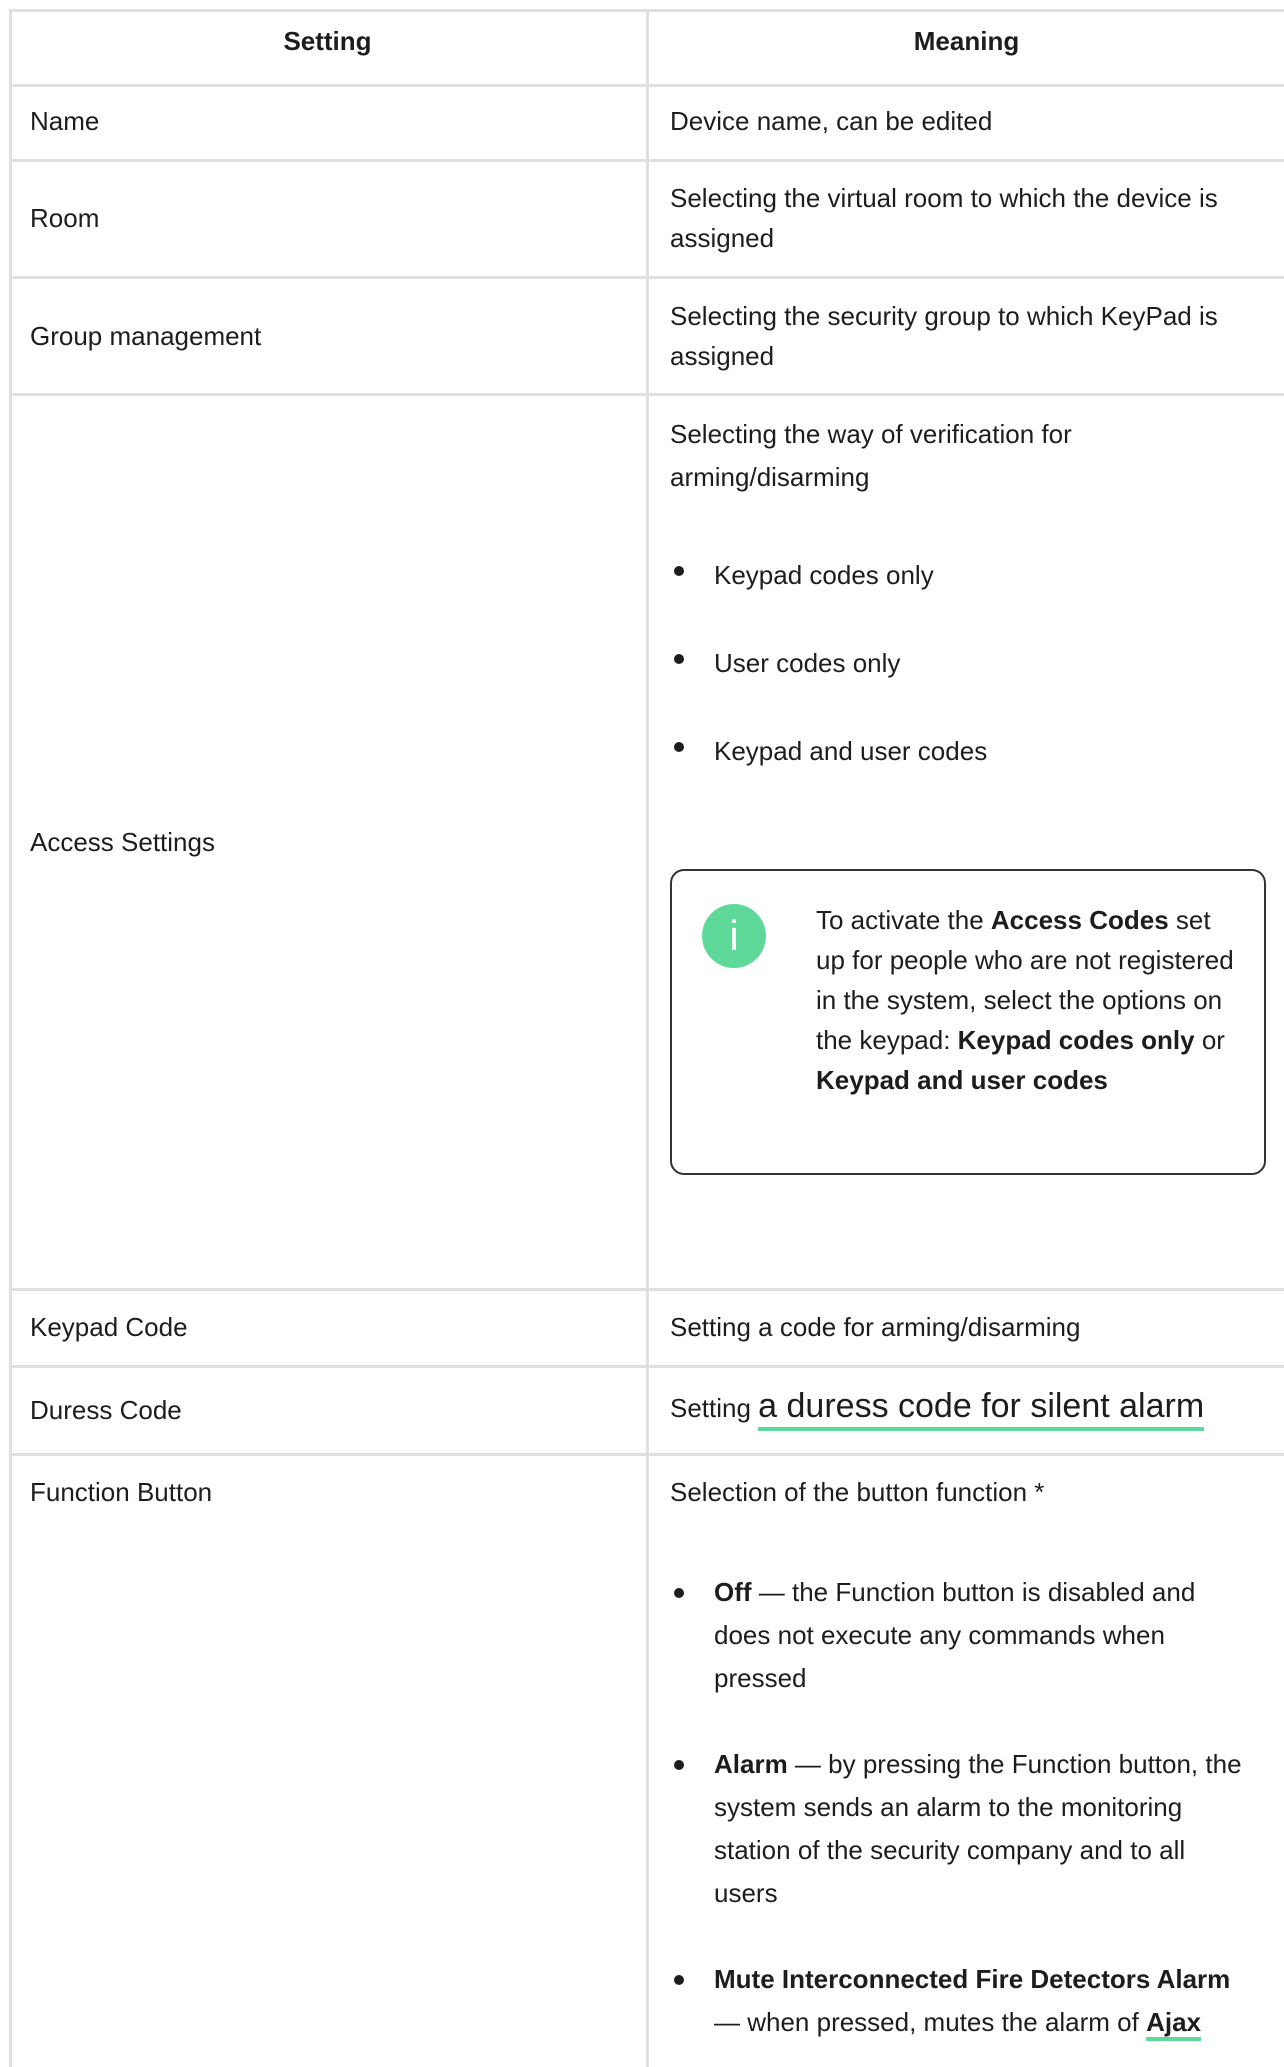 Image resolution: width=1284 pixels, height=2067 pixels. What do you see at coordinates (65, 121) in the screenshot?
I see `row-name-setting: Name` at bounding box center [65, 121].